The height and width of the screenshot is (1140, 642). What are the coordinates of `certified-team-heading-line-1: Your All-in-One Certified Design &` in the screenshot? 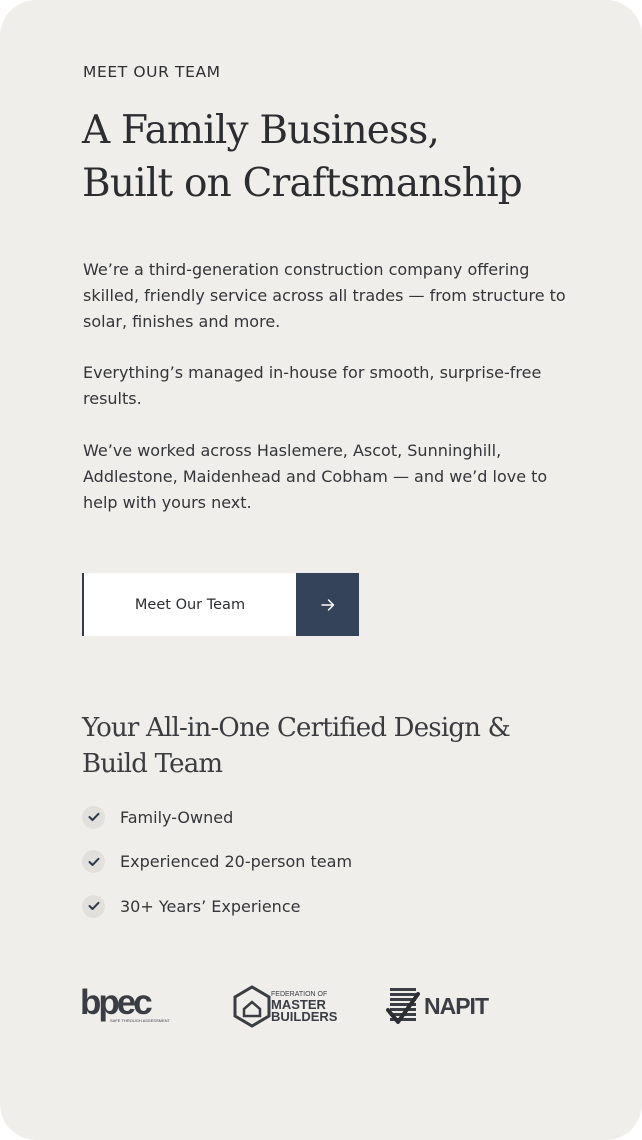 It's located at (296, 728).